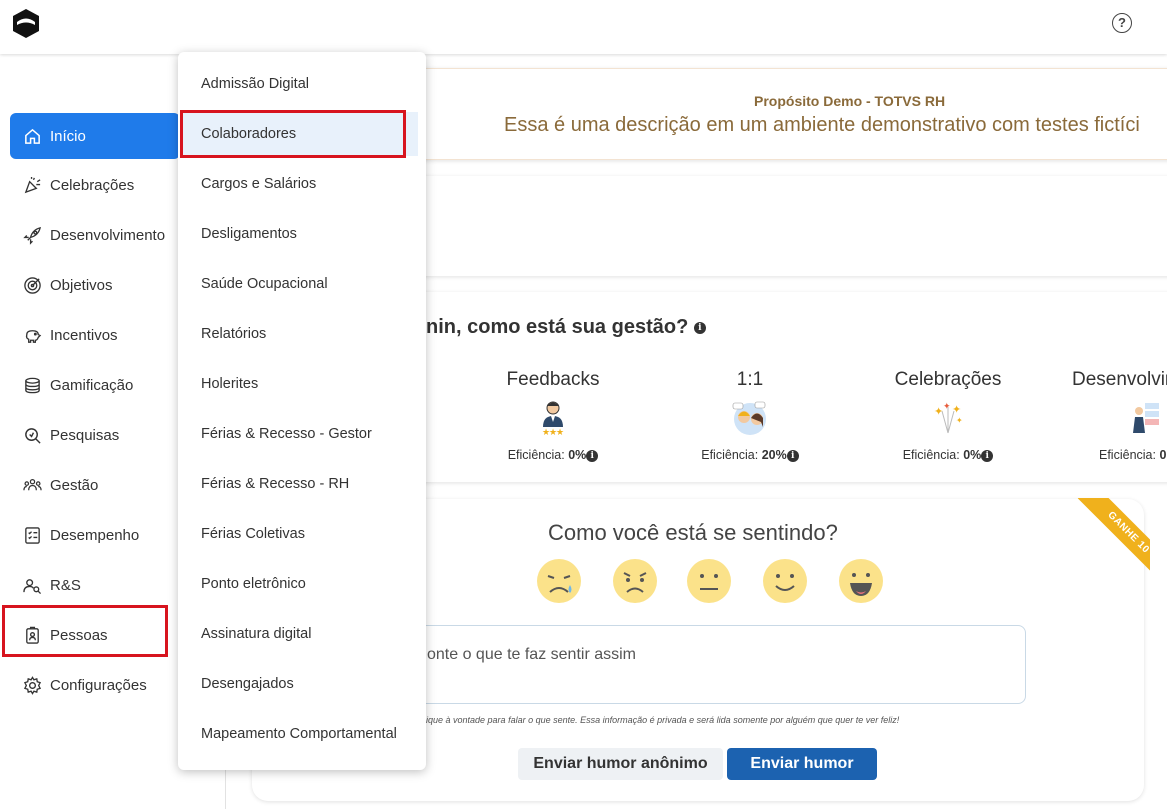 Image resolution: width=1167 pixels, height=809 pixels. What do you see at coordinates (703, 664) in the screenshot?
I see `mood-text-input: onte o que te faz sentir assim` at bounding box center [703, 664].